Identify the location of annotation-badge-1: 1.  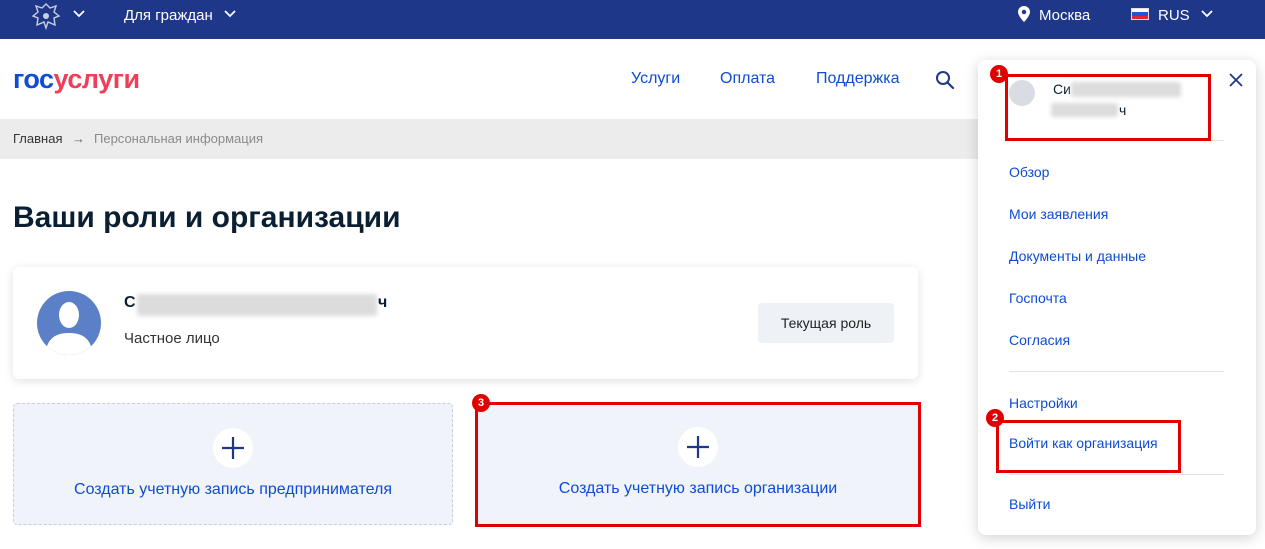
(999, 74).